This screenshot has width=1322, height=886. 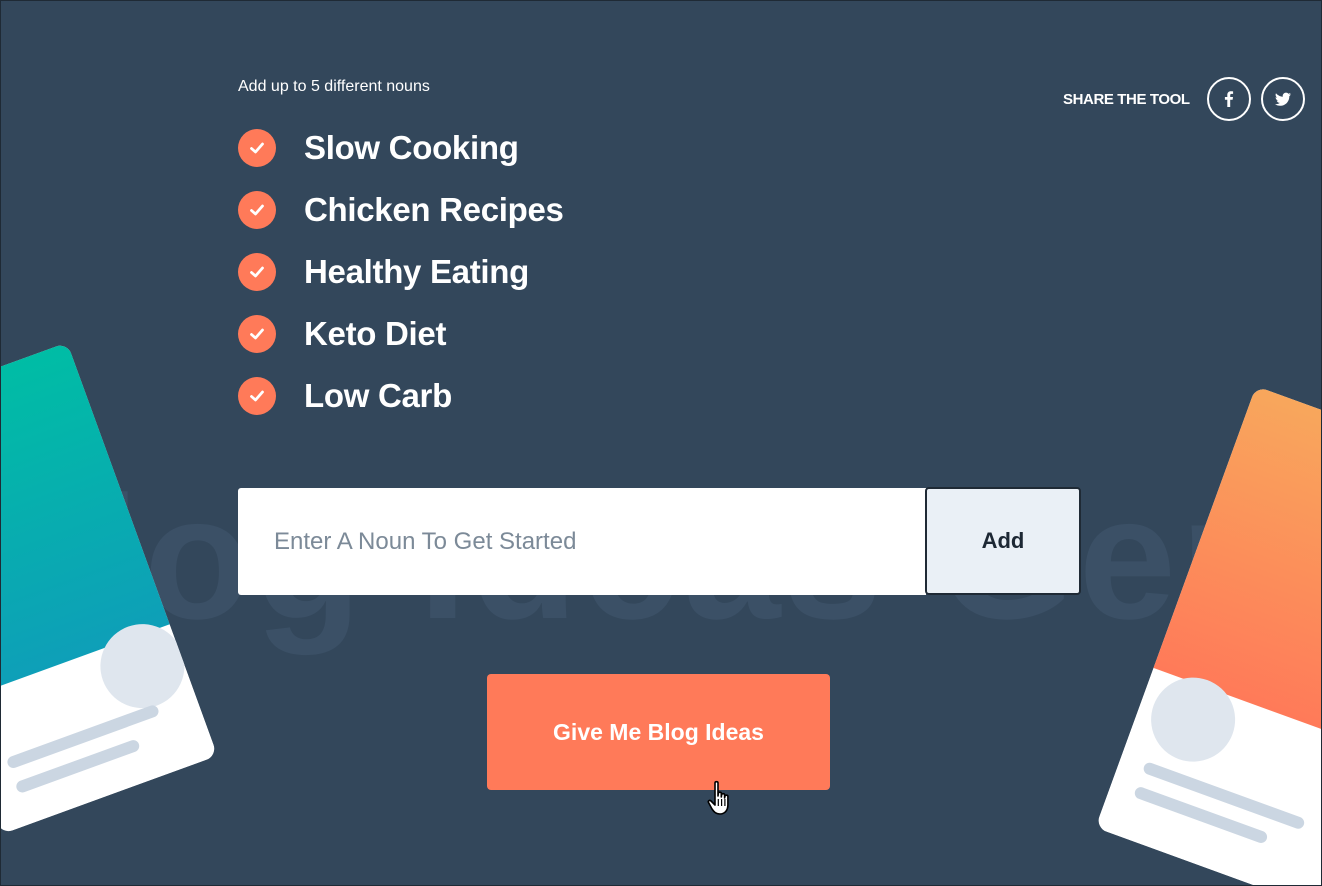 I want to click on noun-item: Healthy Eating, so click(x=401, y=272).